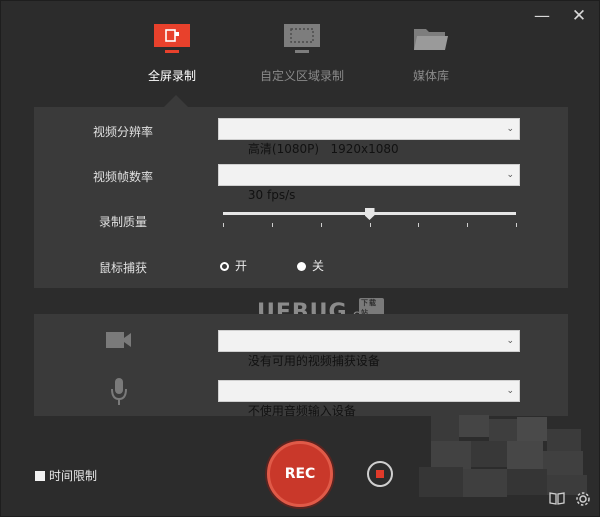  Describe the element at coordinates (172, 53) in the screenshot. I see `tab-fullscreen-record: 全屏录制` at that location.